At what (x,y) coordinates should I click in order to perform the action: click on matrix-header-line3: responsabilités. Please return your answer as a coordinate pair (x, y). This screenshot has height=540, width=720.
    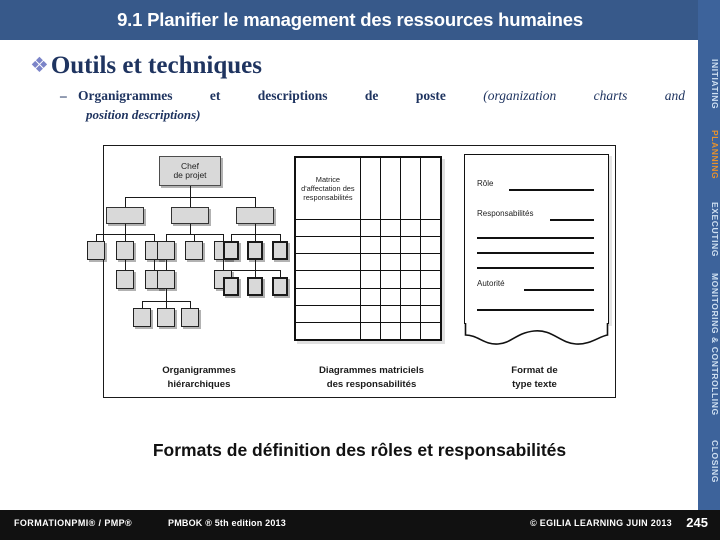
    Looking at the image, I should click on (328, 198).